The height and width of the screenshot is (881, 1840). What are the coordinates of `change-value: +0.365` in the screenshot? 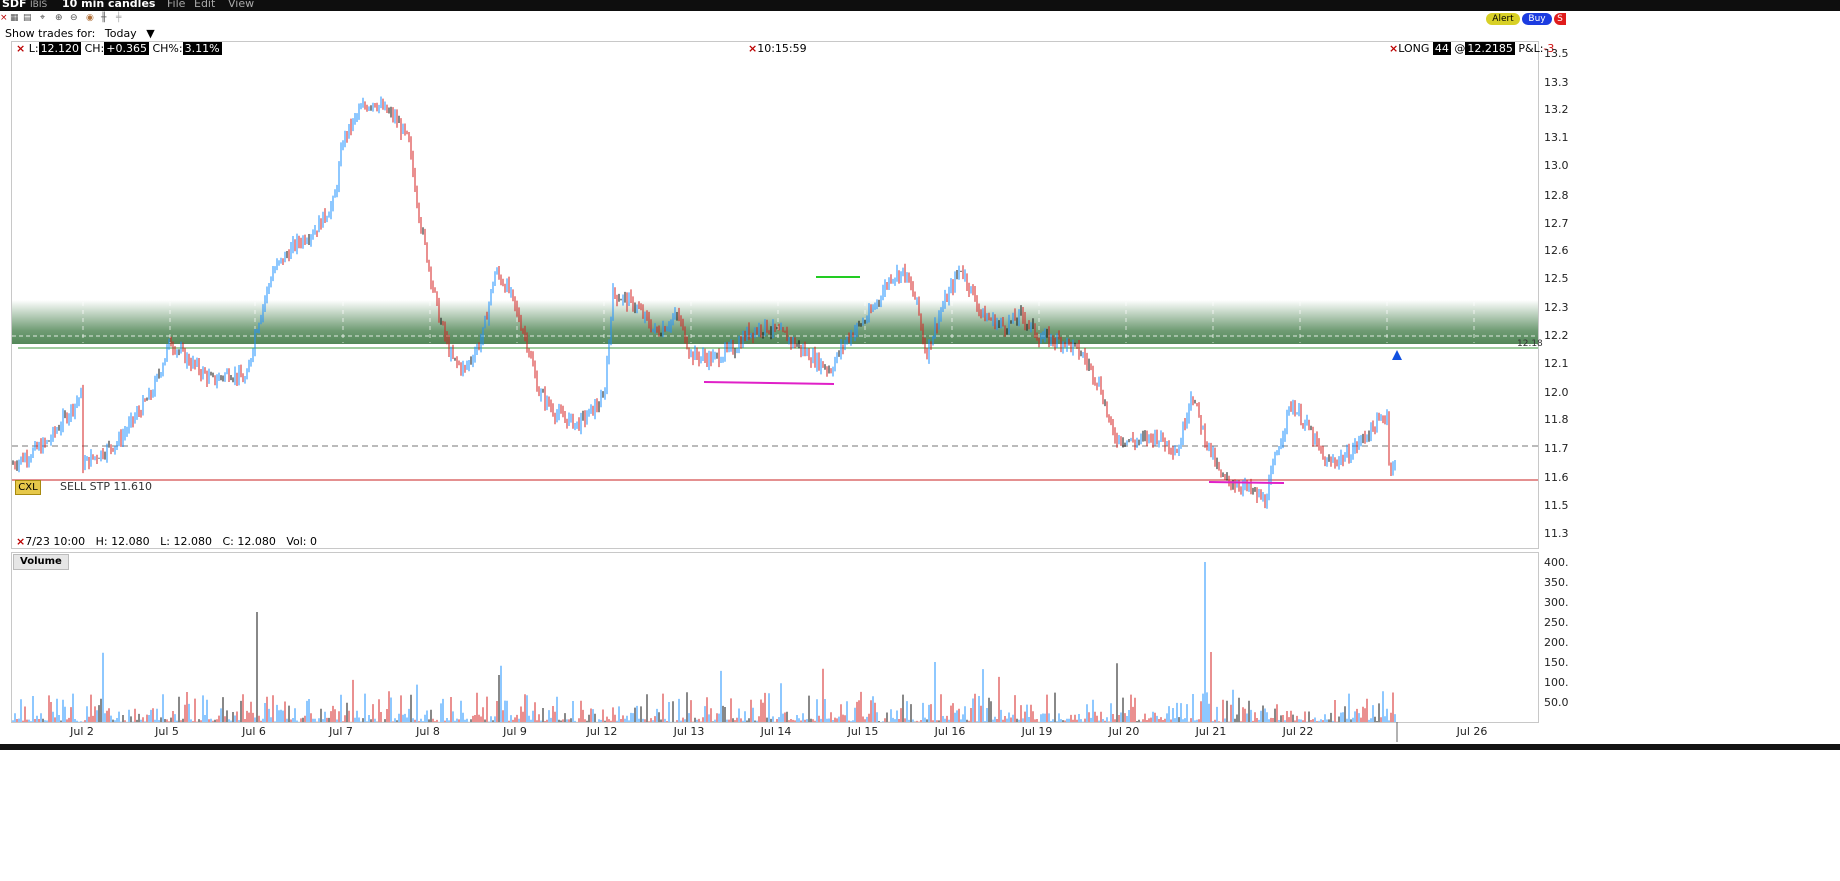 It's located at (126, 48).